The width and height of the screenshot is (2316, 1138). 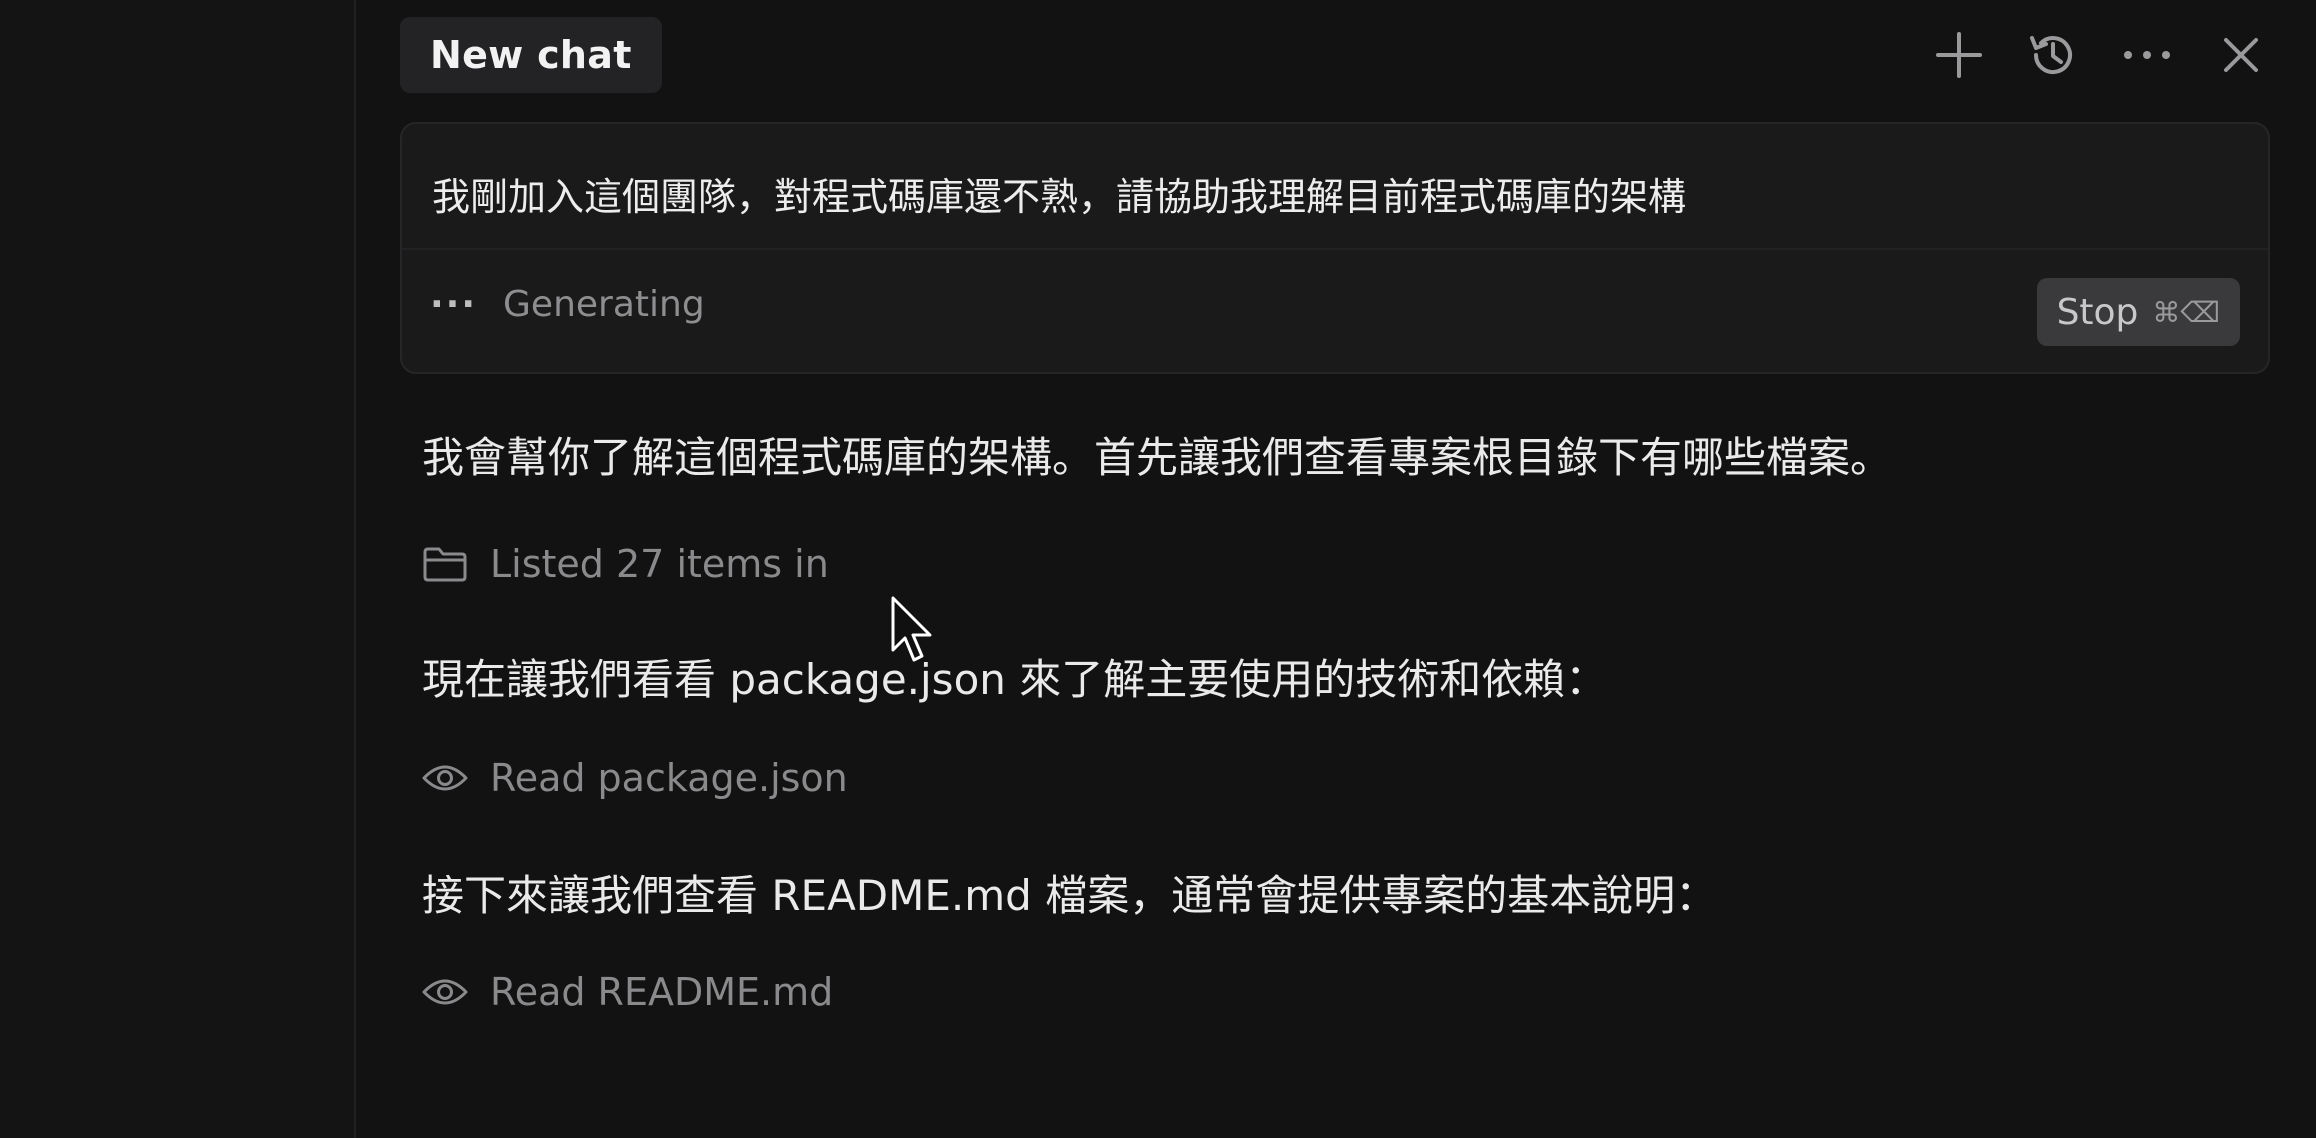 I want to click on generating-label: Generating, so click(x=604, y=304).